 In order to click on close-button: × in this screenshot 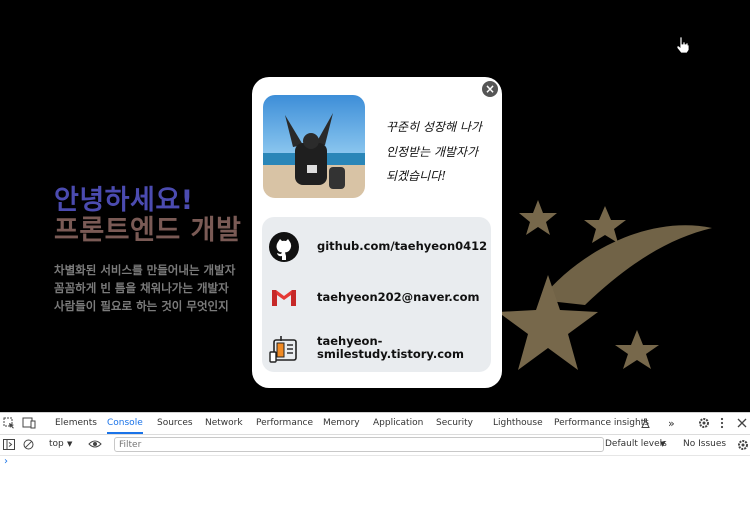, I will do `click(490, 89)`.